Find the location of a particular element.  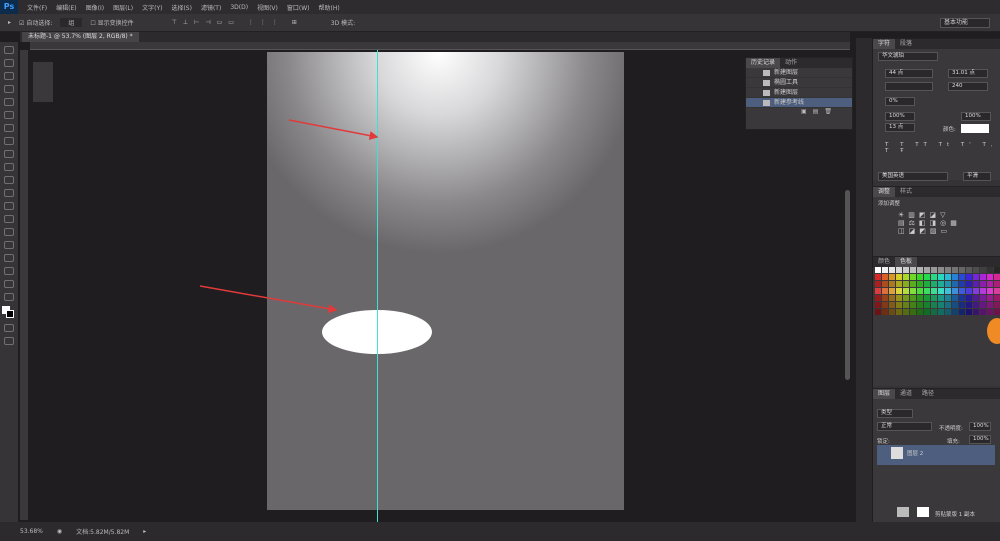

text-color-swatch is located at coordinates (975, 128).